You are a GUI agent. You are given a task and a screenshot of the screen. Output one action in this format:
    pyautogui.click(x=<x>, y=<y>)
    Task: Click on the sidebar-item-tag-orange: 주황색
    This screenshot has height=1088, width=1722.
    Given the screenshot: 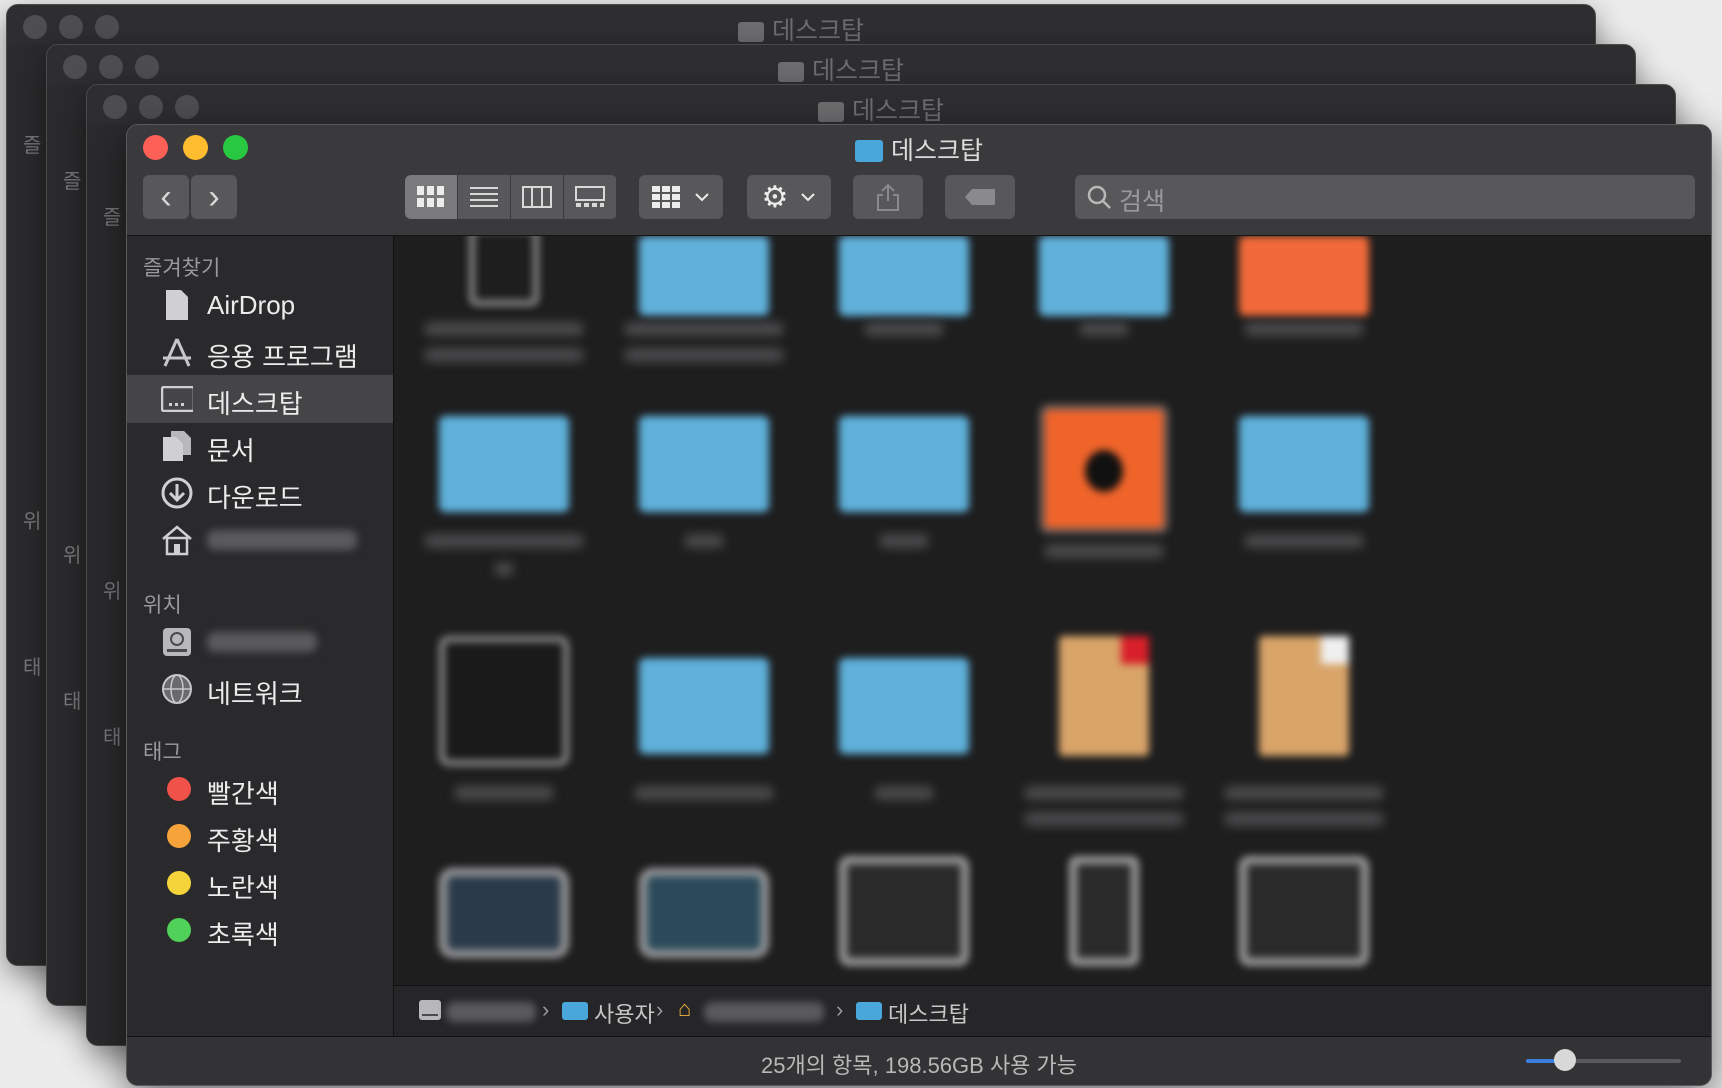 What is the action you would take?
    pyautogui.click(x=260, y=836)
    